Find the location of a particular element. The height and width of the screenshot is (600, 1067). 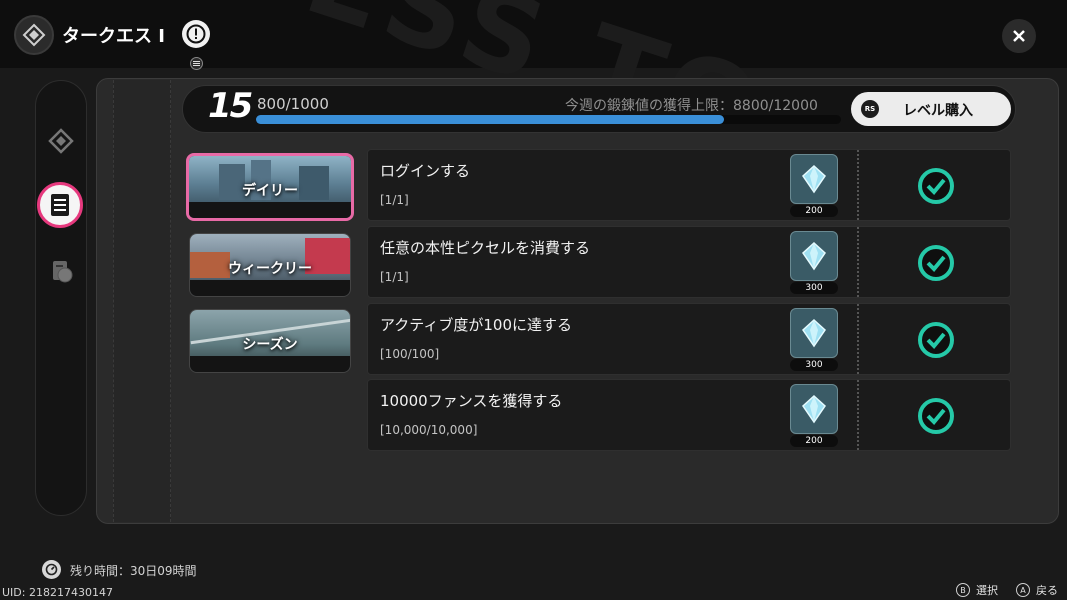

weekly-cap-text: 今週の鍛錬値の獲得上限：8800/12000 is located at coordinates (691, 106).